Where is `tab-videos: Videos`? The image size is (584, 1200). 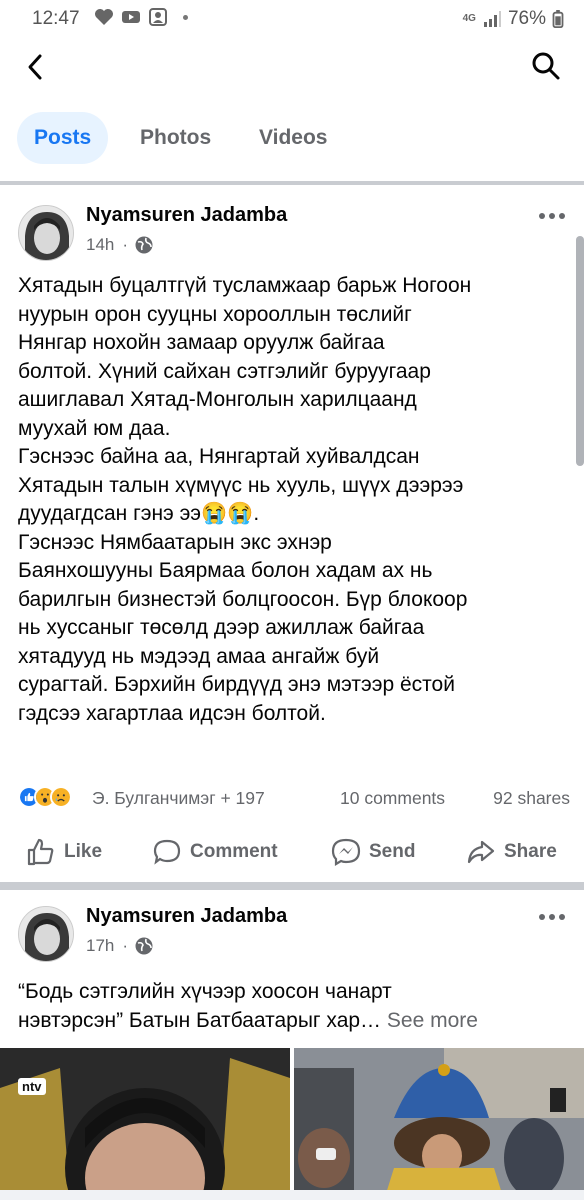
tab-videos: Videos is located at coordinates (293, 138).